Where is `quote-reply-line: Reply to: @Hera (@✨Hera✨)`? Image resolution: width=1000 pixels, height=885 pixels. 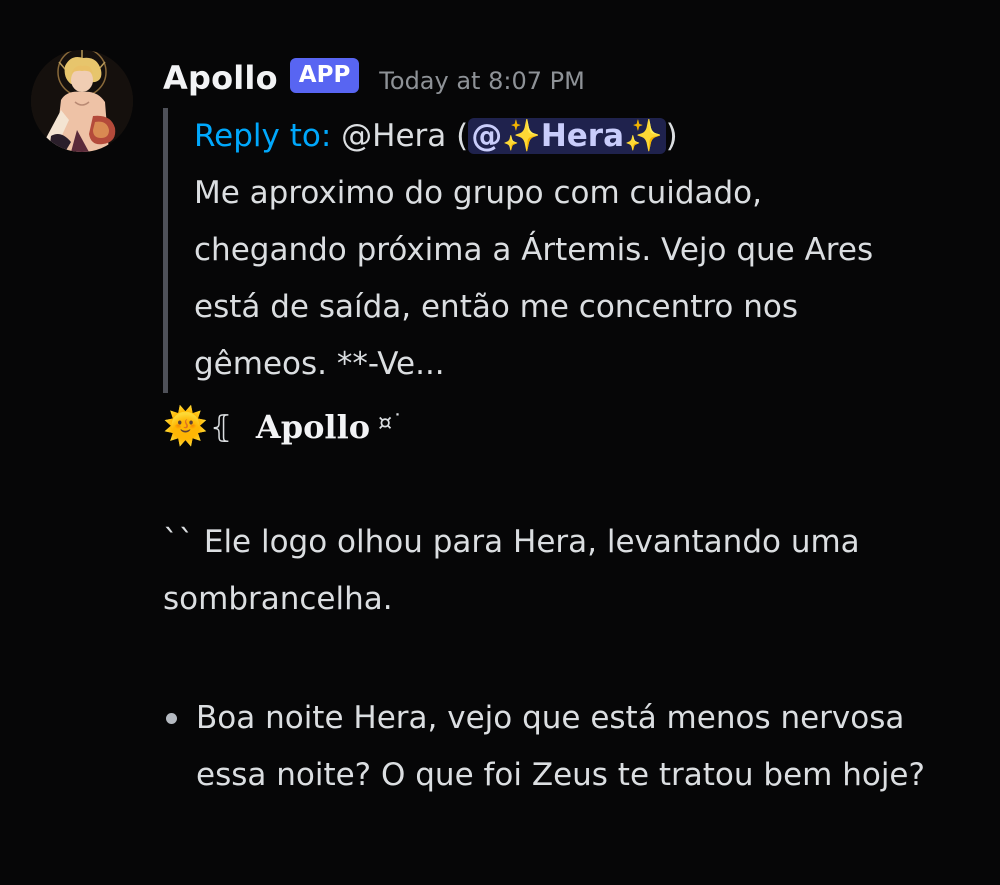
quote-reply-line: Reply to: @Hera (@✨Hera✨) is located at coordinates (597, 136).